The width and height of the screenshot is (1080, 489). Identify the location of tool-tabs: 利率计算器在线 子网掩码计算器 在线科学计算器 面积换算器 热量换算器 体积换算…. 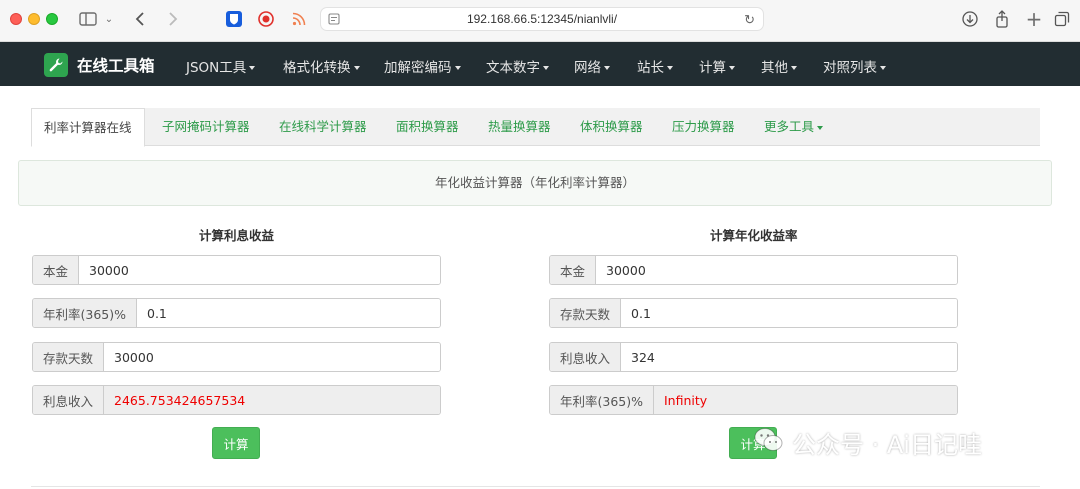
(535, 127).